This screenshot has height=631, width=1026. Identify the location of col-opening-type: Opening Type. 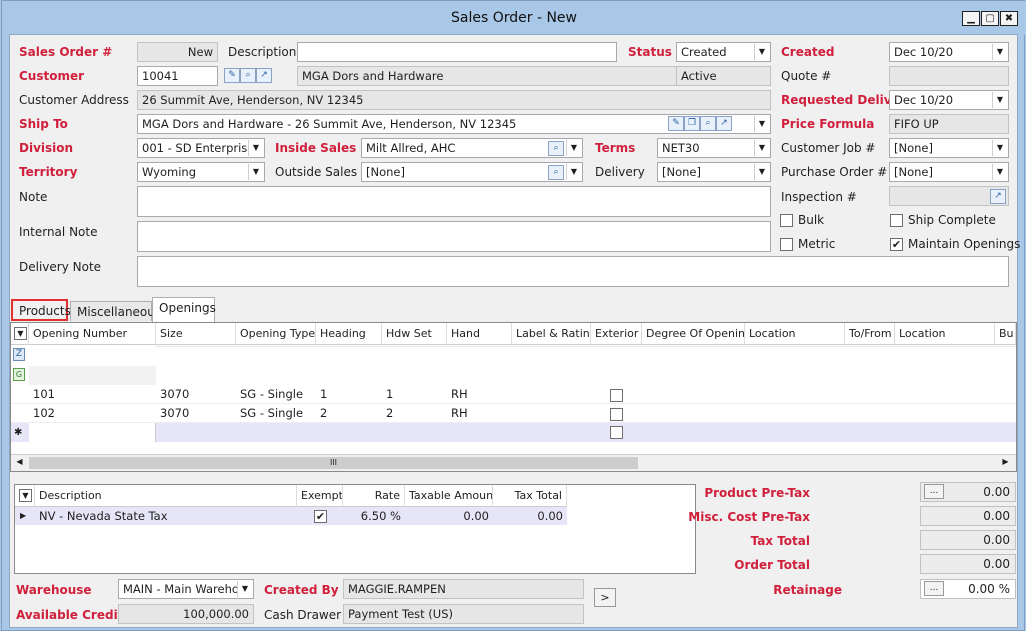
(276, 334).